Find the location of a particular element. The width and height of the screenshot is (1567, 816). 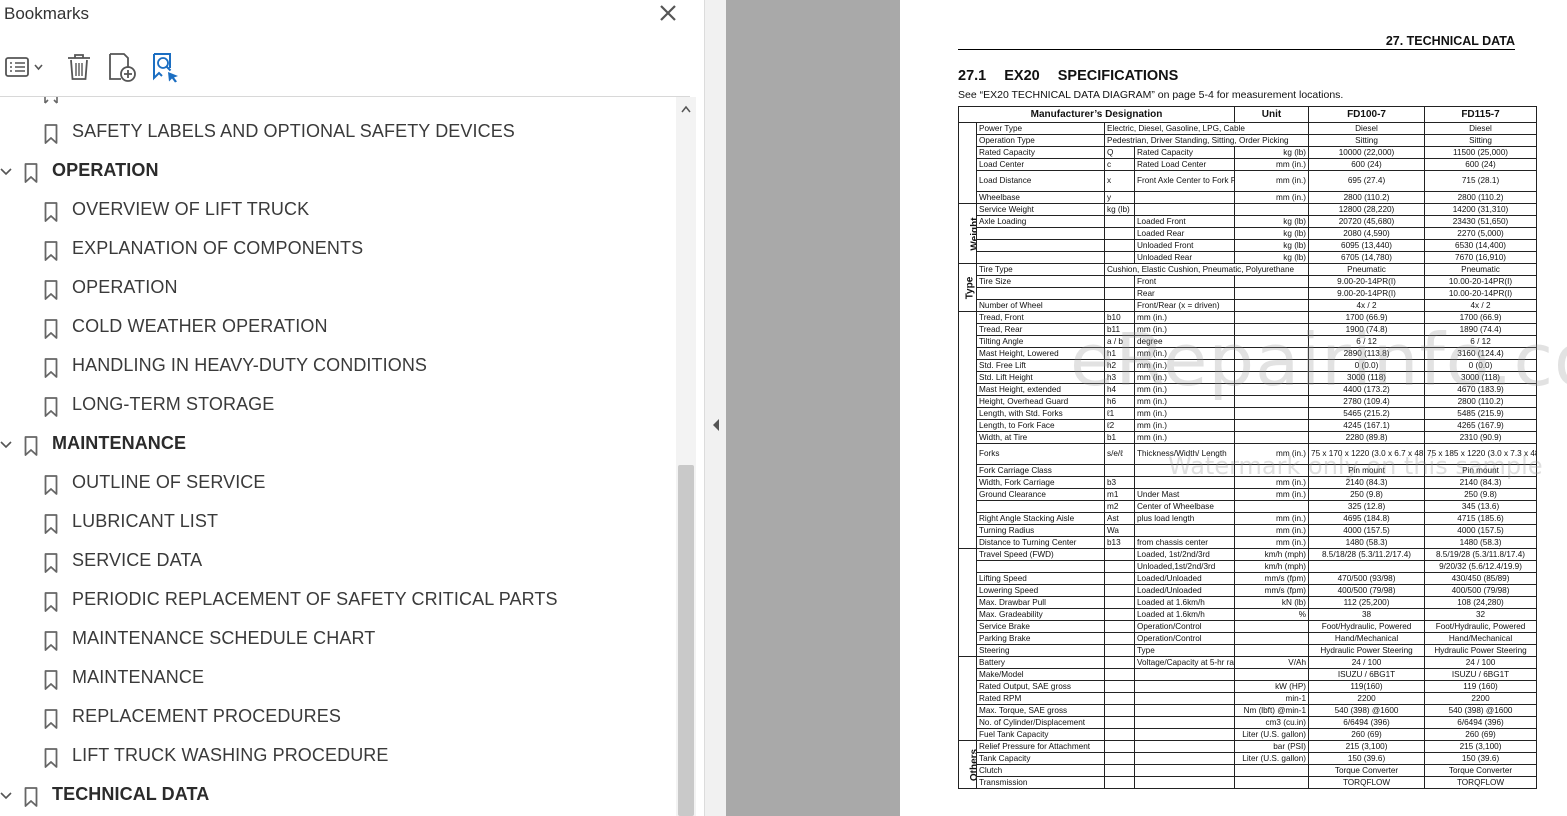

spec-value-a: 2200 is located at coordinates (1367, 698).